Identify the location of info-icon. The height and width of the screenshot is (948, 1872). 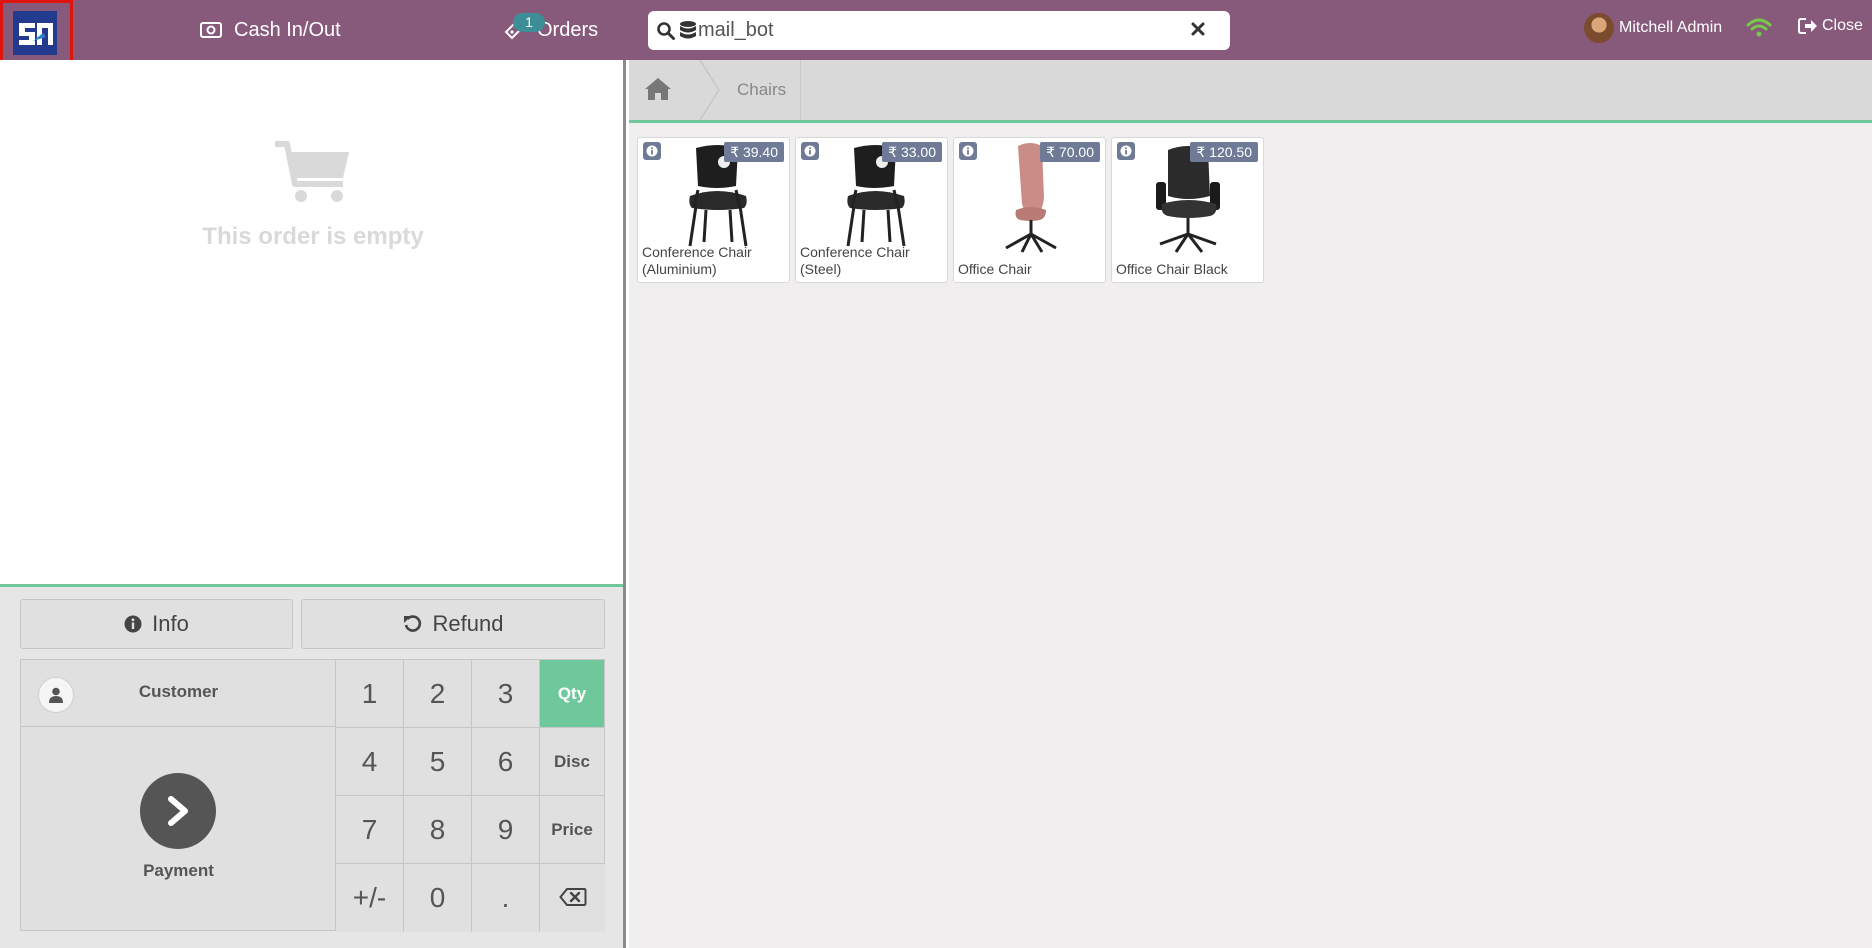
(133, 624).